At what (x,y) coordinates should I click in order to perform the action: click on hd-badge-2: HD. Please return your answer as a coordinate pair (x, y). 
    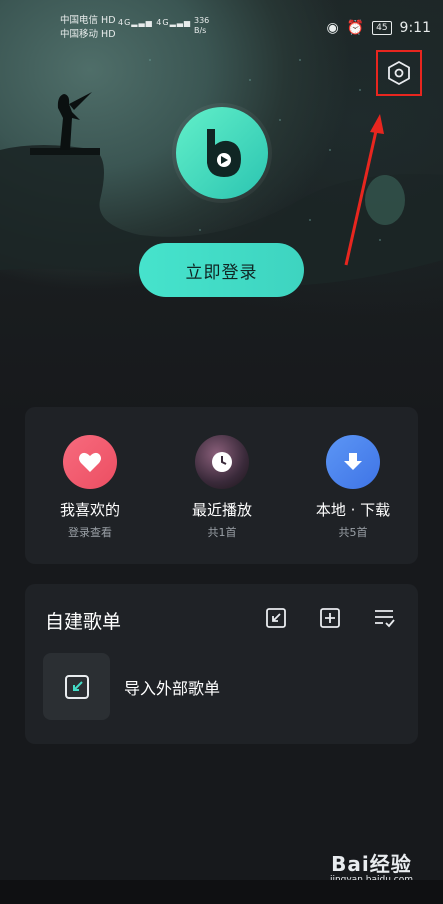
    Looking at the image, I should click on (108, 34).